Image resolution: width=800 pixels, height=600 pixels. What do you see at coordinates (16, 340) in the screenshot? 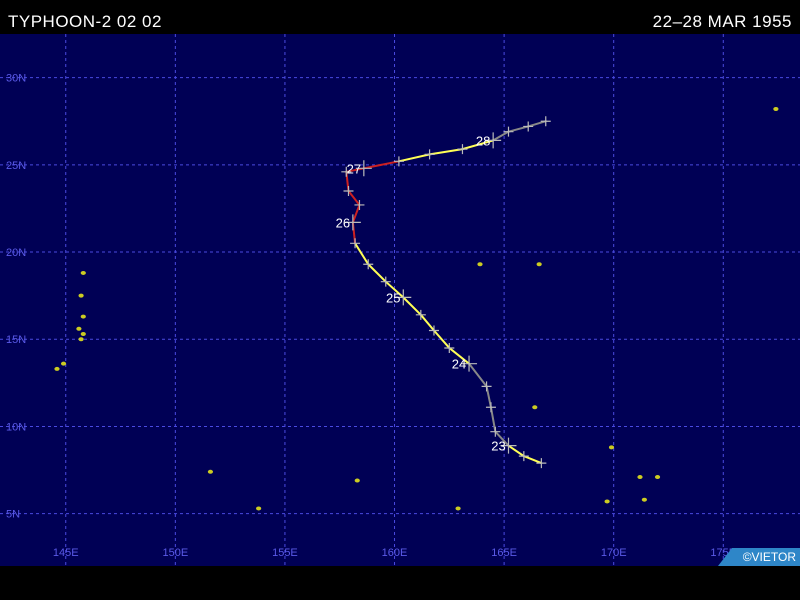
I see `lat-label: 15N` at bounding box center [16, 340].